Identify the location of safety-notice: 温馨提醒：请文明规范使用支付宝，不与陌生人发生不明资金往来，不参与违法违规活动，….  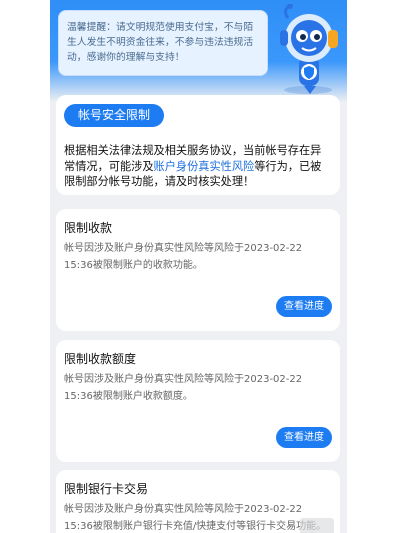
(163, 43).